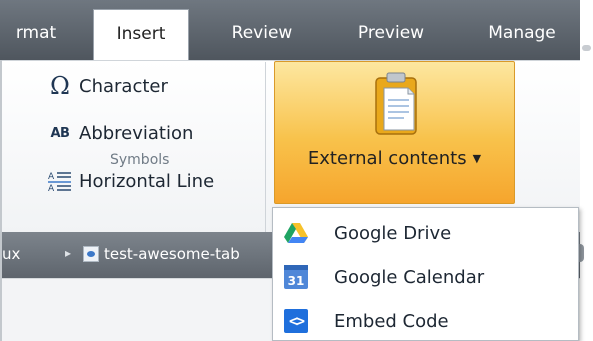 The width and height of the screenshot is (593, 341). Describe the element at coordinates (60, 133) in the screenshot. I see `ab-icon: AB` at that location.